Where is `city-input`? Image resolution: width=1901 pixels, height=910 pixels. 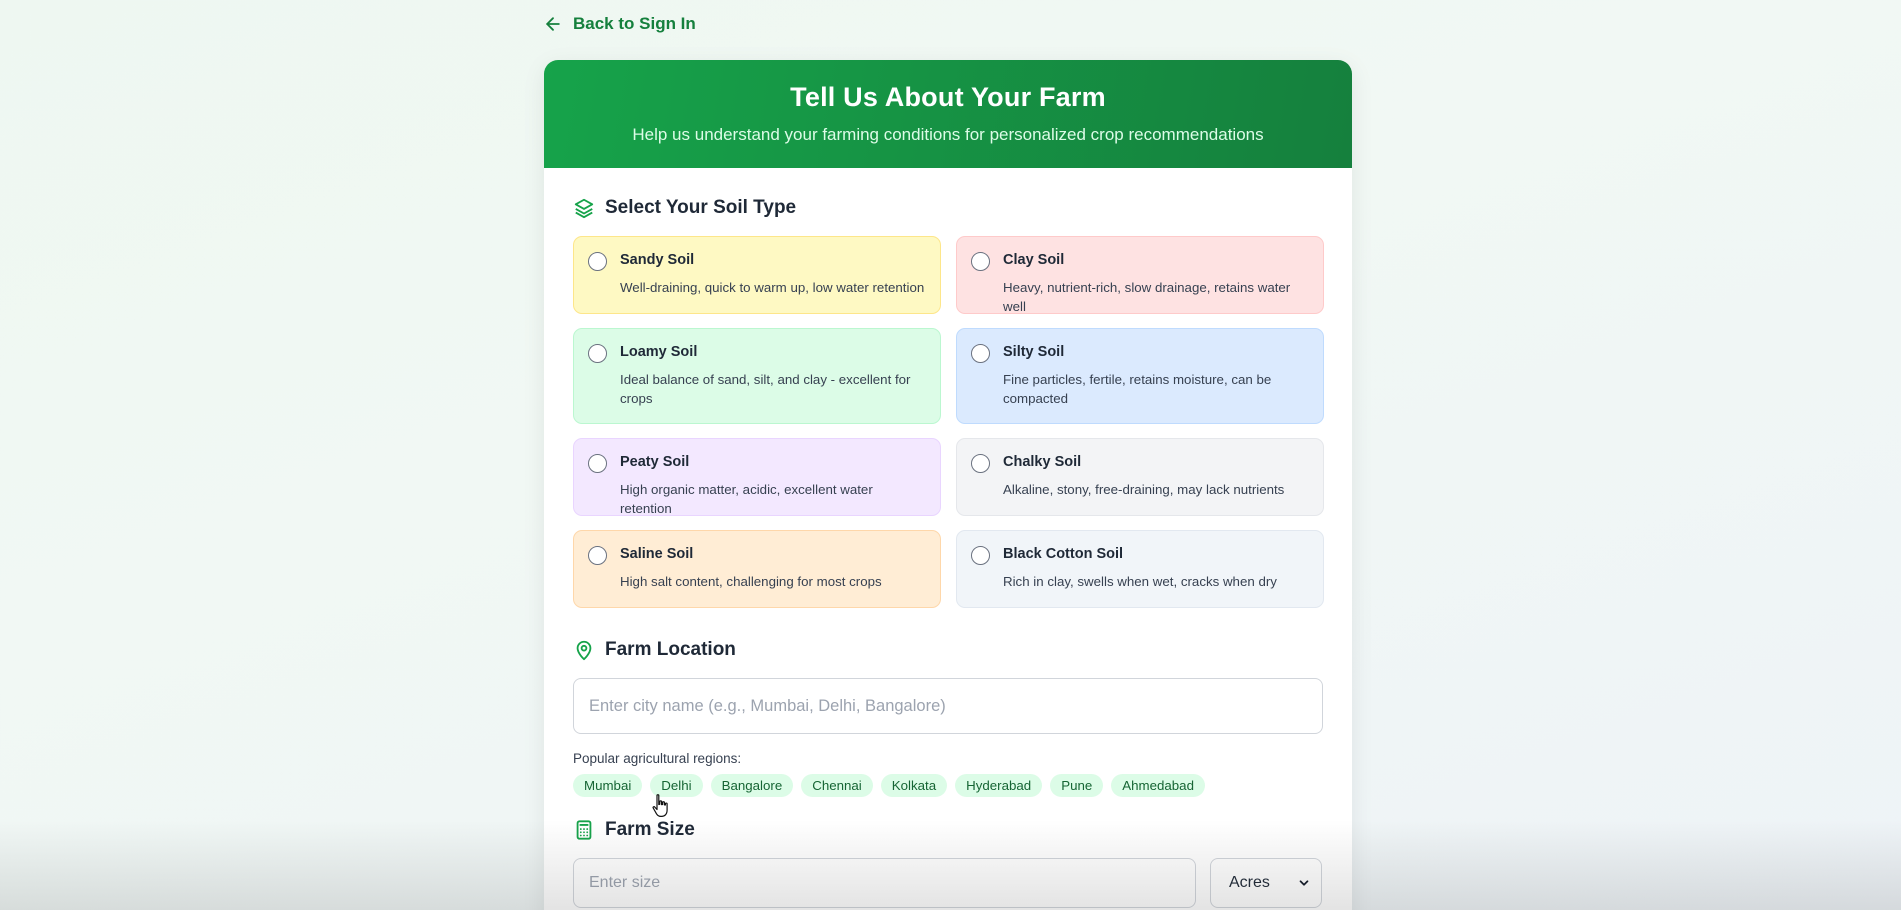 city-input is located at coordinates (948, 706).